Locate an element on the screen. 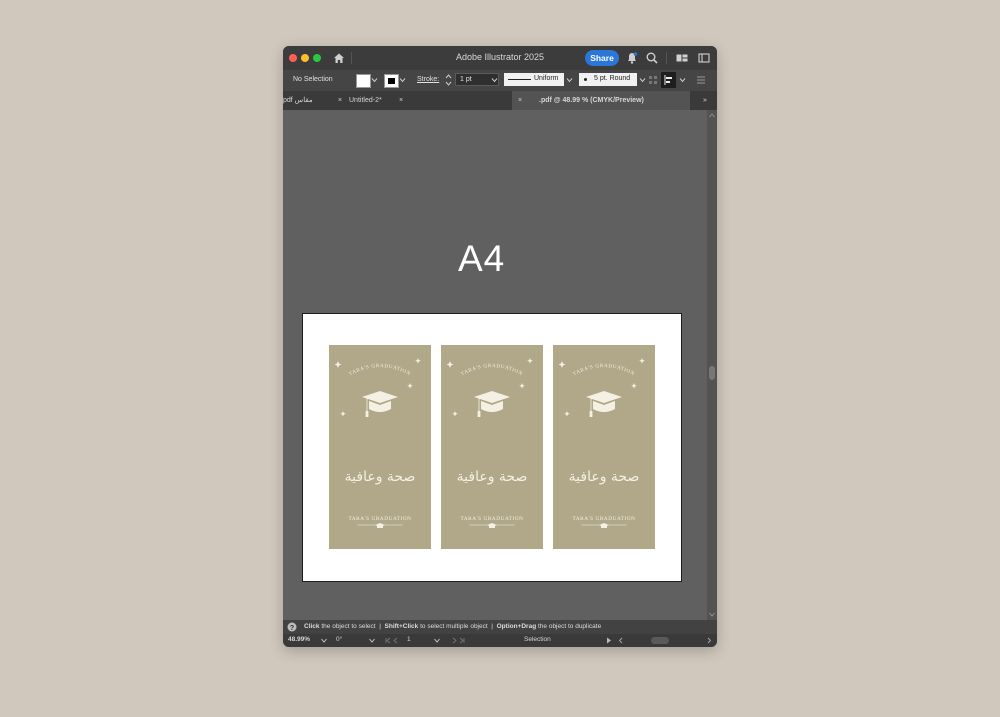 This screenshot has height=717, width=1000. variable-width-profile: Uniform is located at coordinates (534, 79).